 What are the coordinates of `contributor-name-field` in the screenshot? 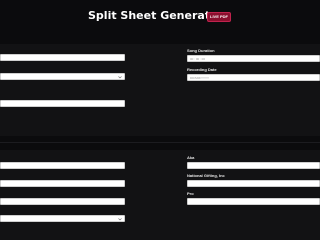 It's located at (62, 165).